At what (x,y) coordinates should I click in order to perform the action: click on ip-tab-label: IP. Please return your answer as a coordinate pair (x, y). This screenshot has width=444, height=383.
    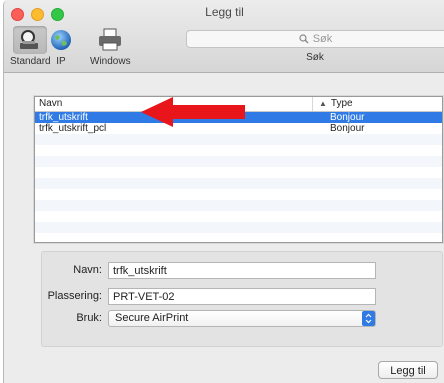
    Looking at the image, I should click on (61, 61).